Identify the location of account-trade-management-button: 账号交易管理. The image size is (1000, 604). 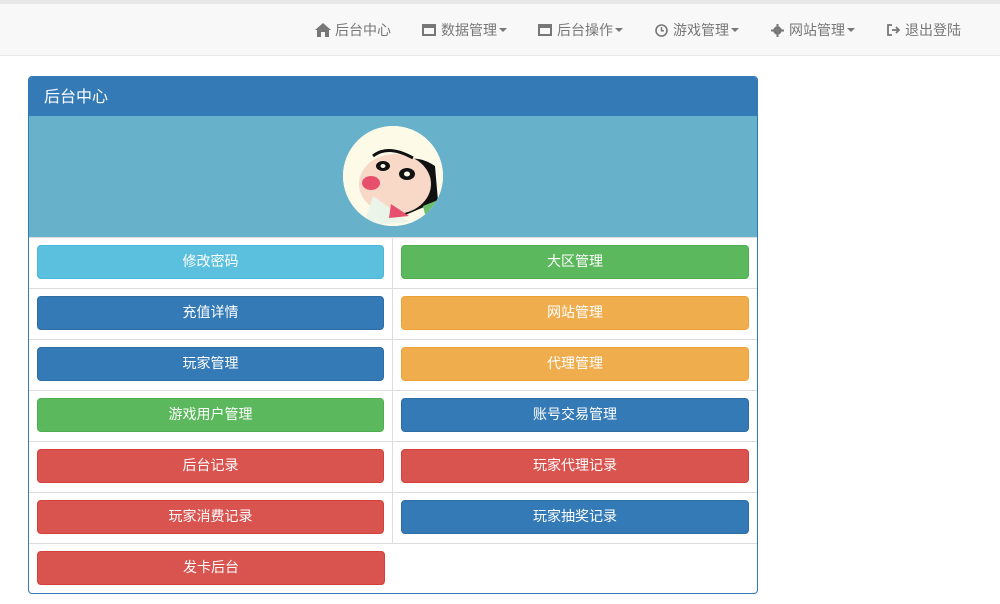
(575, 415).